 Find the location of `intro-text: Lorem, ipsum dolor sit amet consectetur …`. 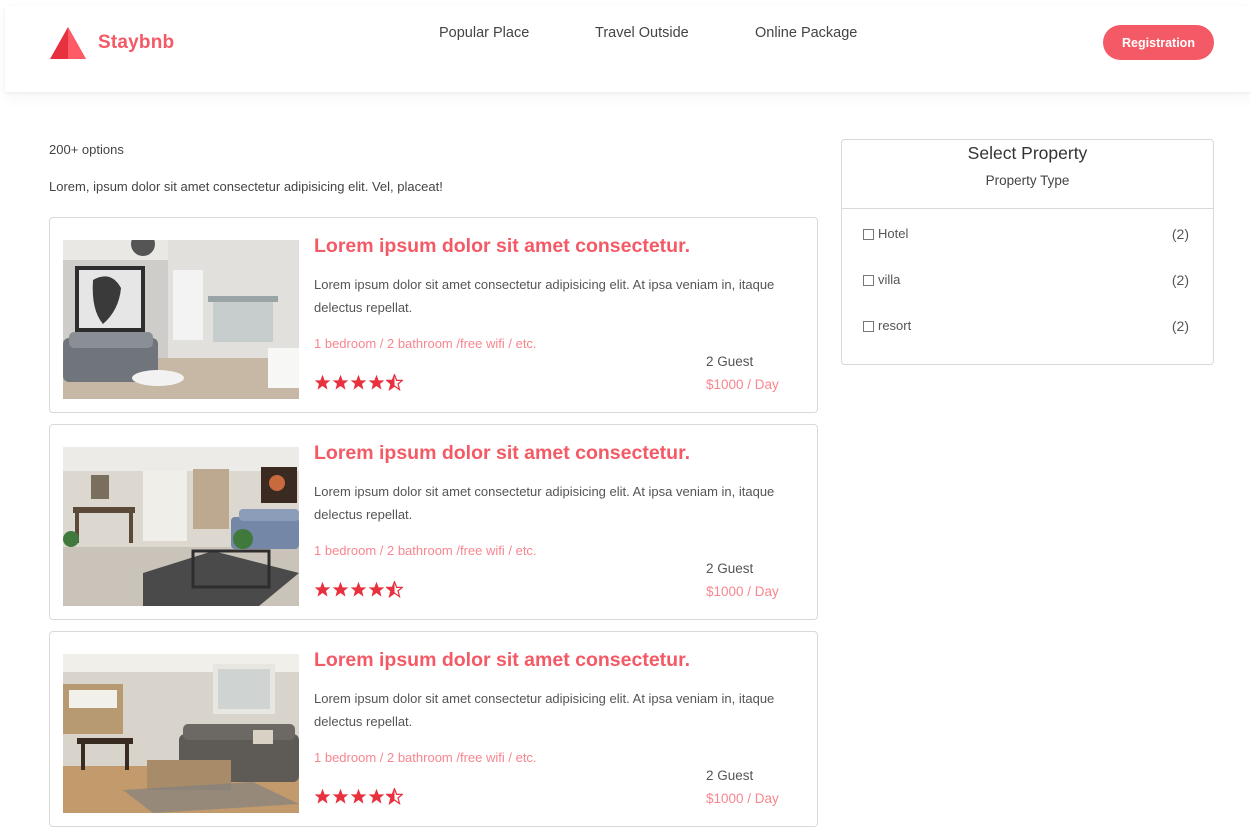

intro-text: Lorem, ipsum dolor sit amet consectetur … is located at coordinates (246, 186).